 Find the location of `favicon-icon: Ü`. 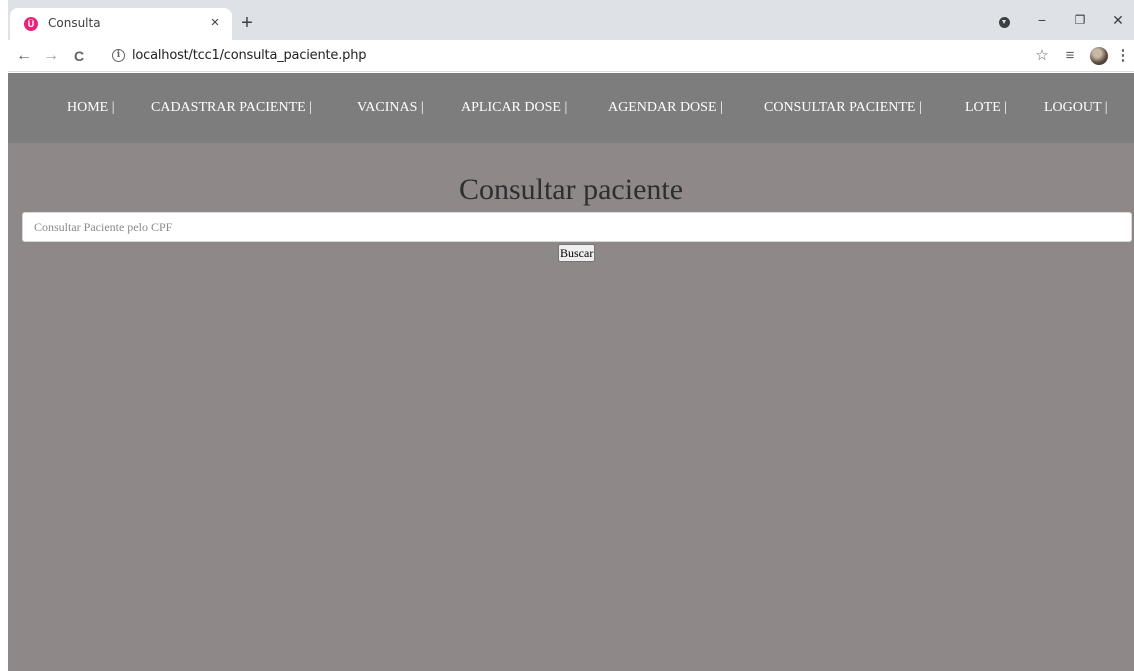

favicon-icon: Ü is located at coordinates (31, 24).